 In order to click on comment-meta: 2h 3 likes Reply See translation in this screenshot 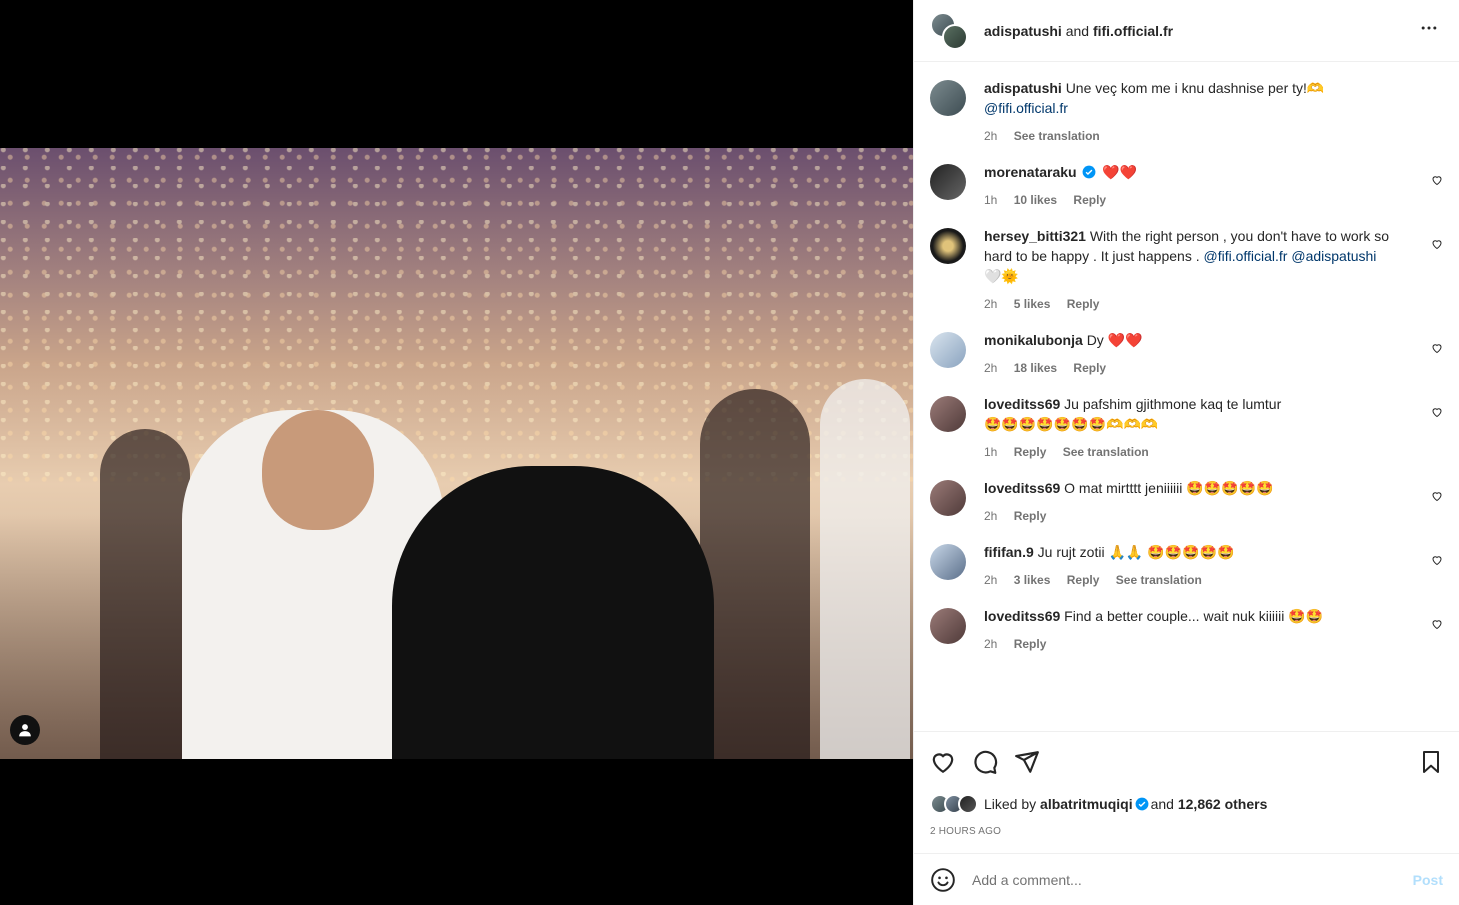, I will do `click(1199, 580)`.